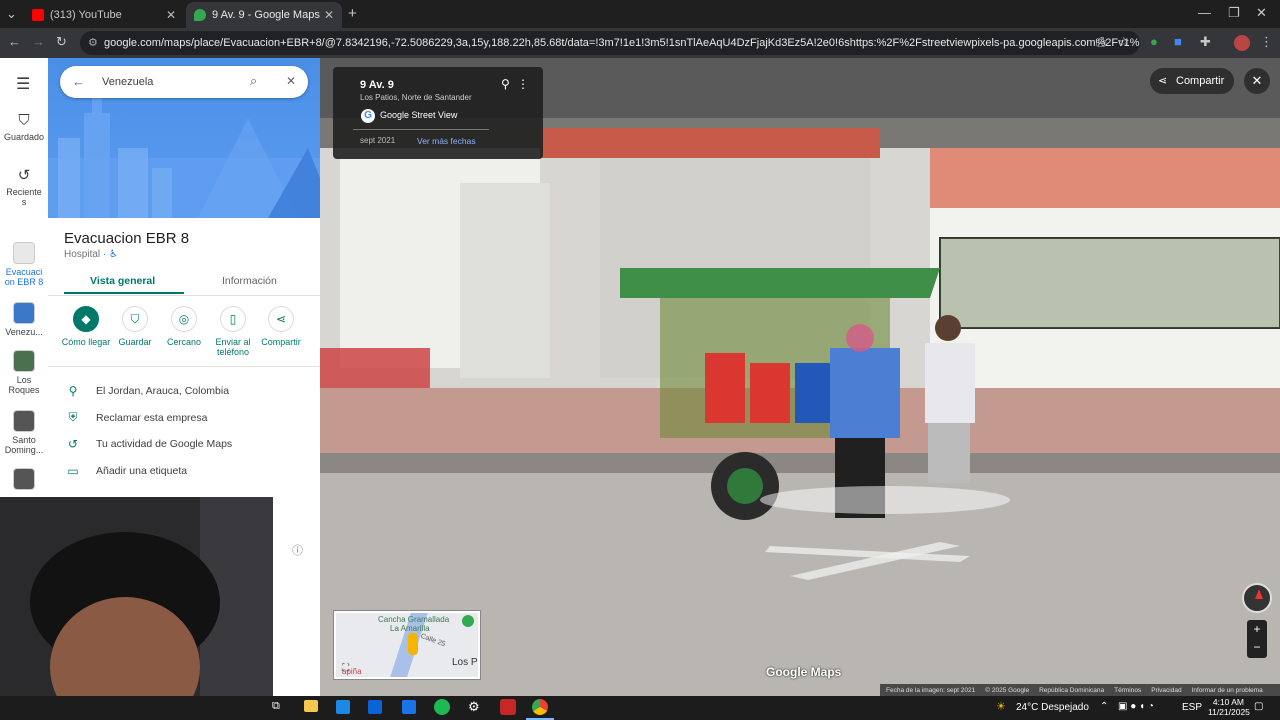  What do you see at coordinates (375, 707) in the screenshot?
I see `outlook-icon` at bounding box center [375, 707].